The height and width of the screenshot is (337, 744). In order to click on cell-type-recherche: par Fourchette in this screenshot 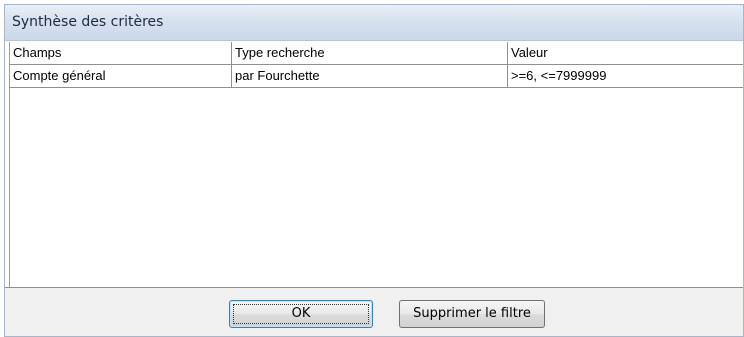, I will do `click(370, 76)`.